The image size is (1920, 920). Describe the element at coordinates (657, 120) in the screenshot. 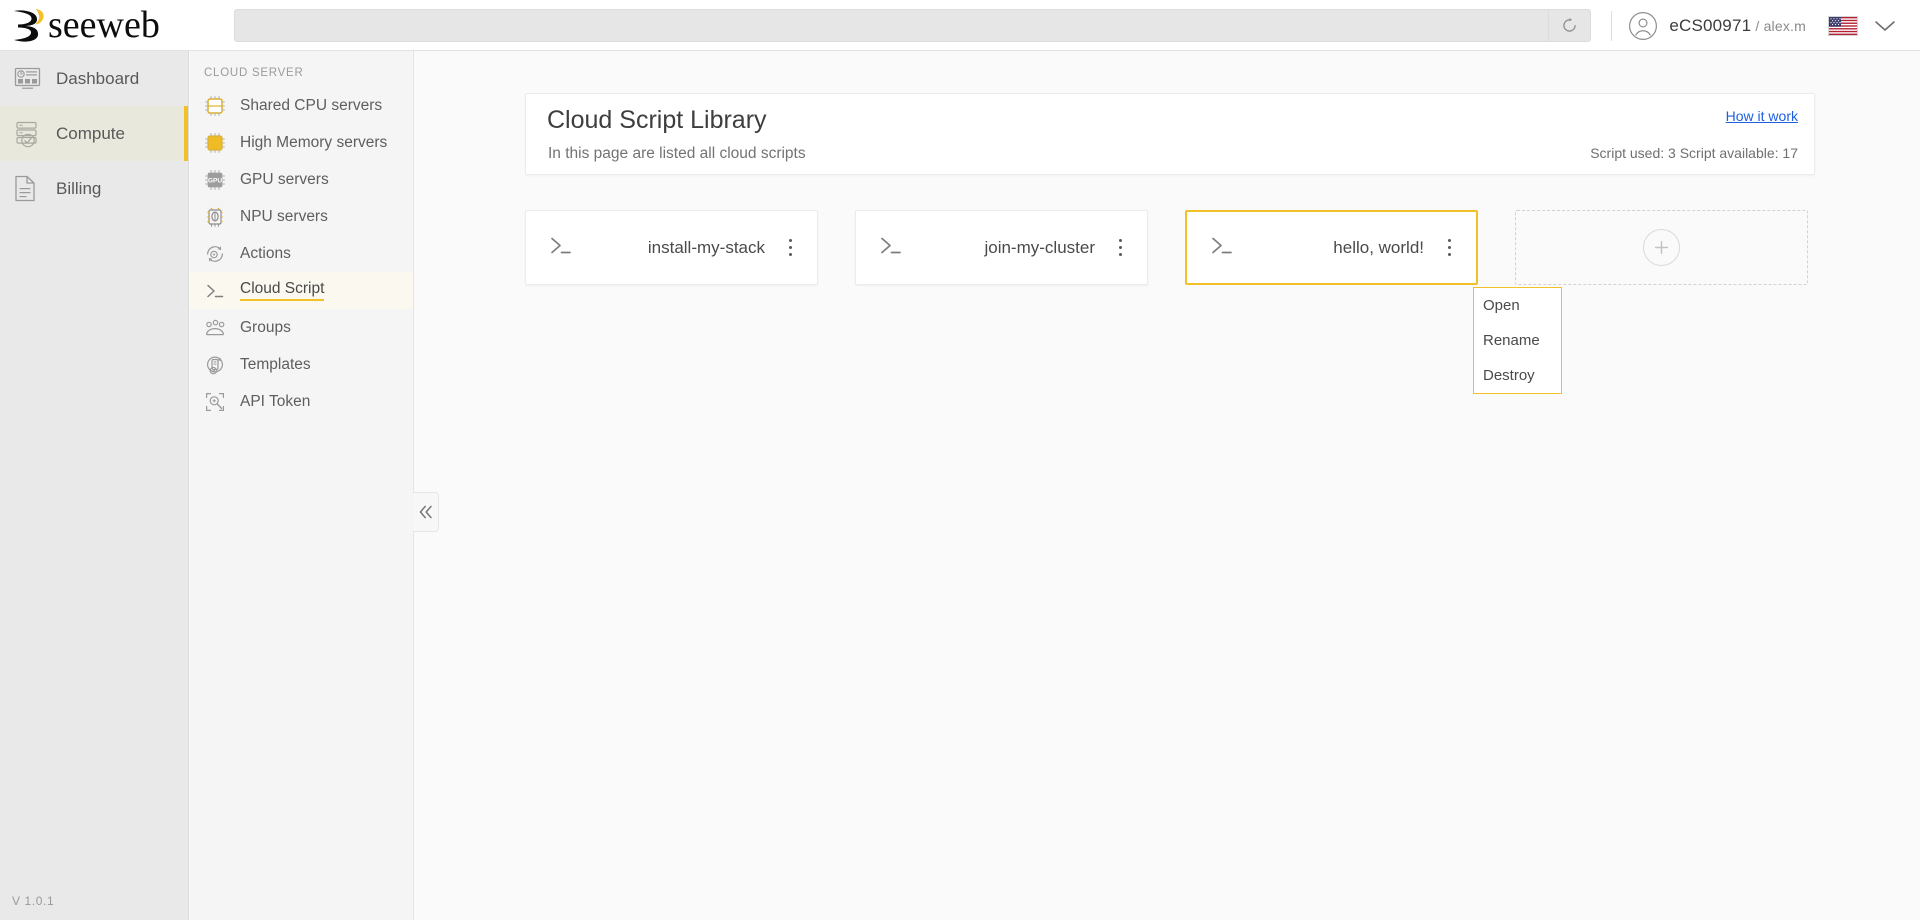

I see `page-title: Cloud Script Library` at that location.